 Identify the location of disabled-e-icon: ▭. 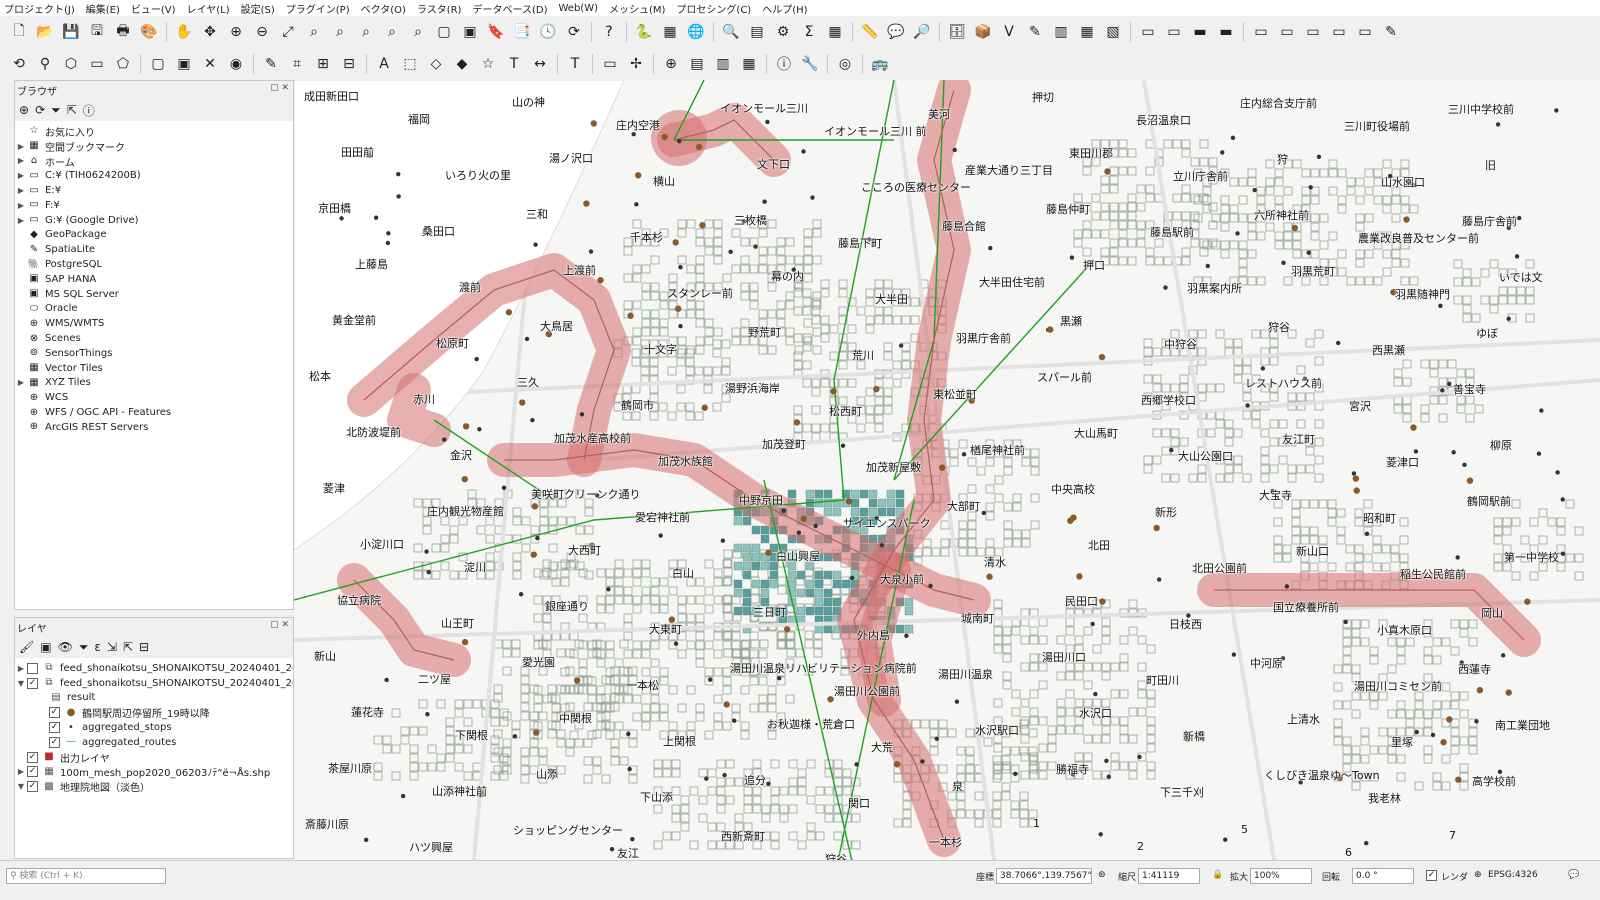
(1313, 32).